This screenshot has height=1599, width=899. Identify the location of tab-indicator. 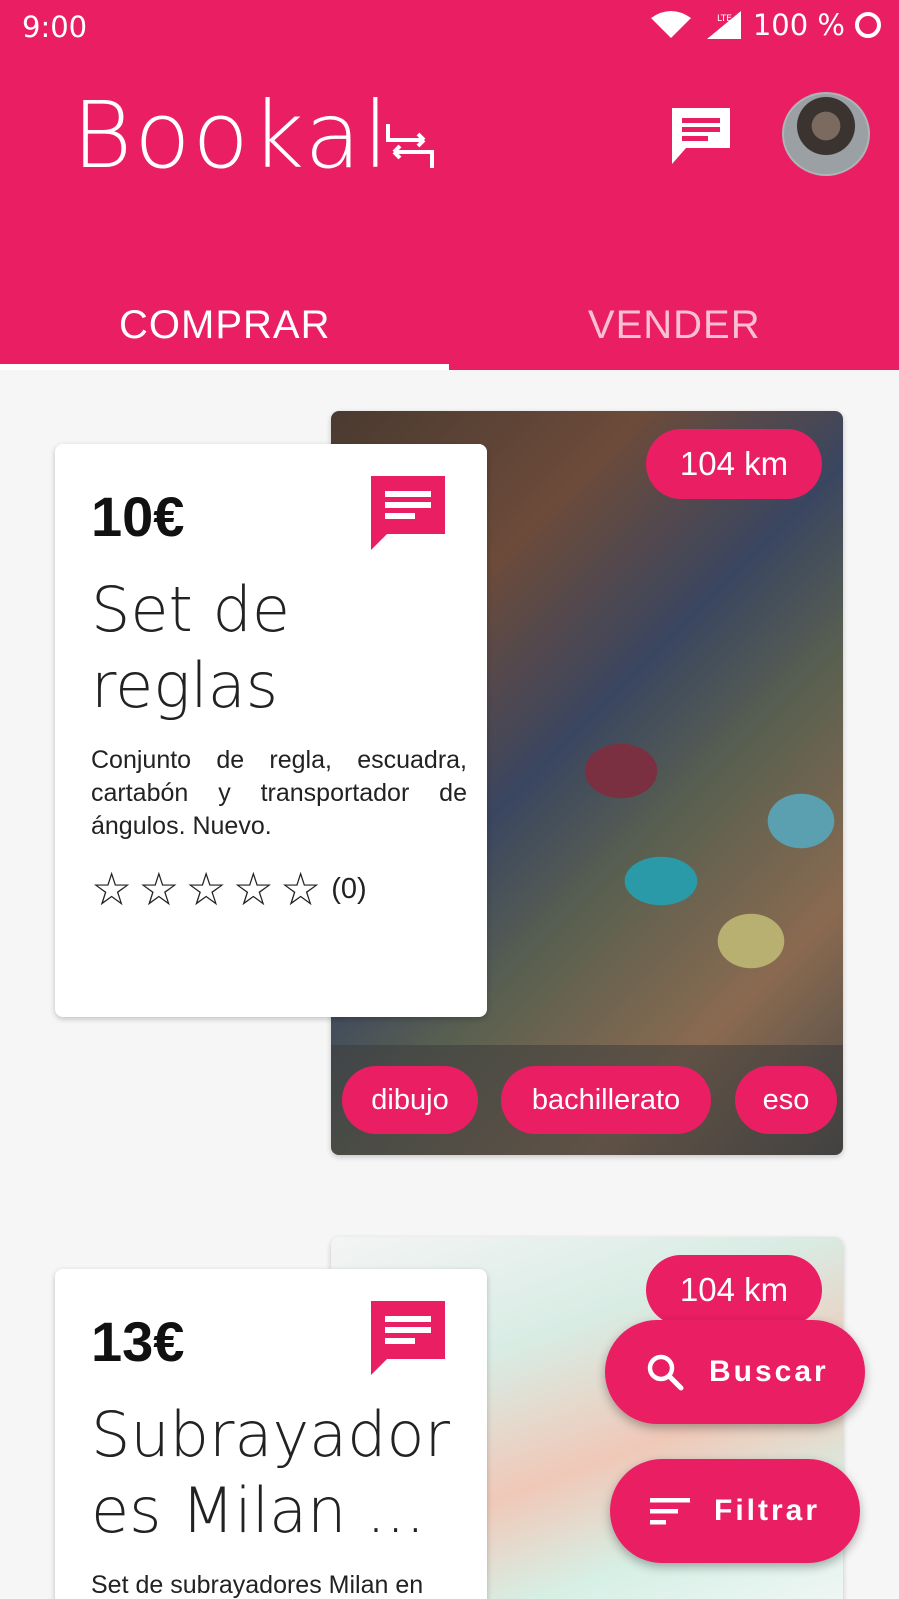
(224, 367).